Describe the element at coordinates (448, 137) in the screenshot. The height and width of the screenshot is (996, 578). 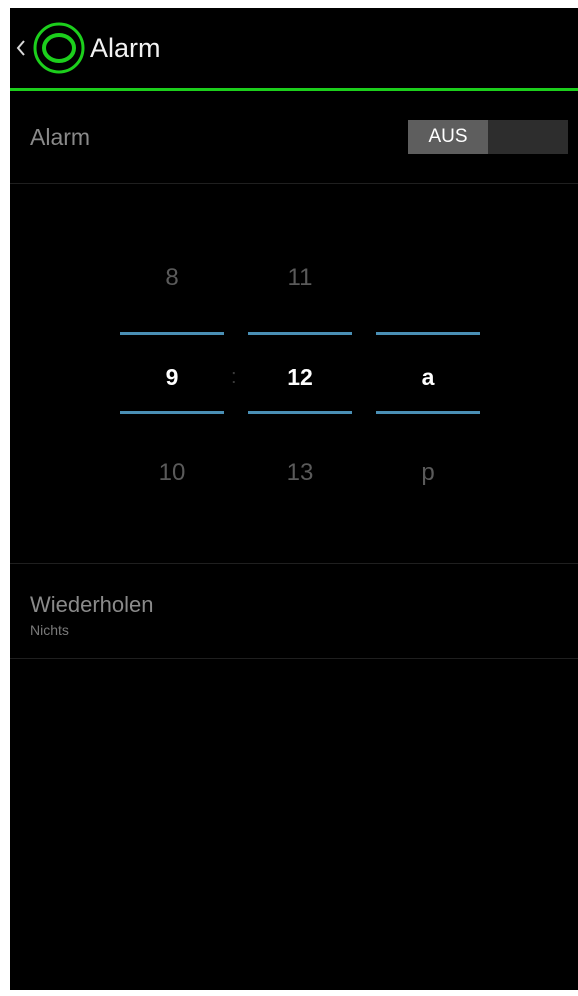
I see `toggle-thumb-label: AUS` at that location.